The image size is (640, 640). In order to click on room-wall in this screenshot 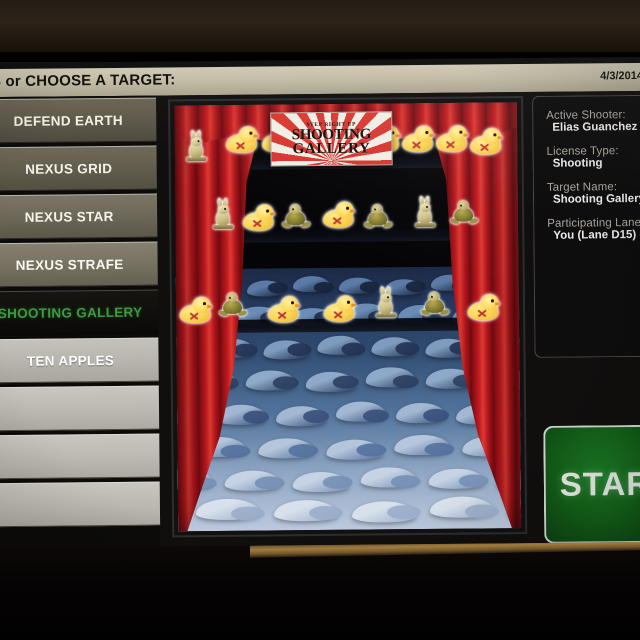, I will do `click(320, 31)`.